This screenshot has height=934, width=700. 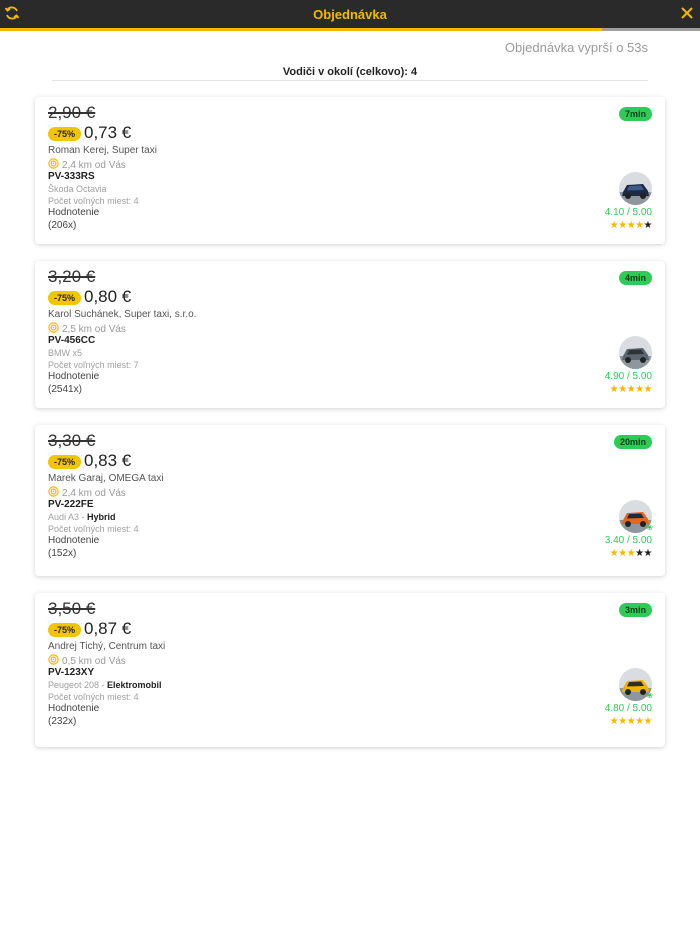 What do you see at coordinates (350, 80) in the screenshot?
I see `divider` at bounding box center [350, 80].